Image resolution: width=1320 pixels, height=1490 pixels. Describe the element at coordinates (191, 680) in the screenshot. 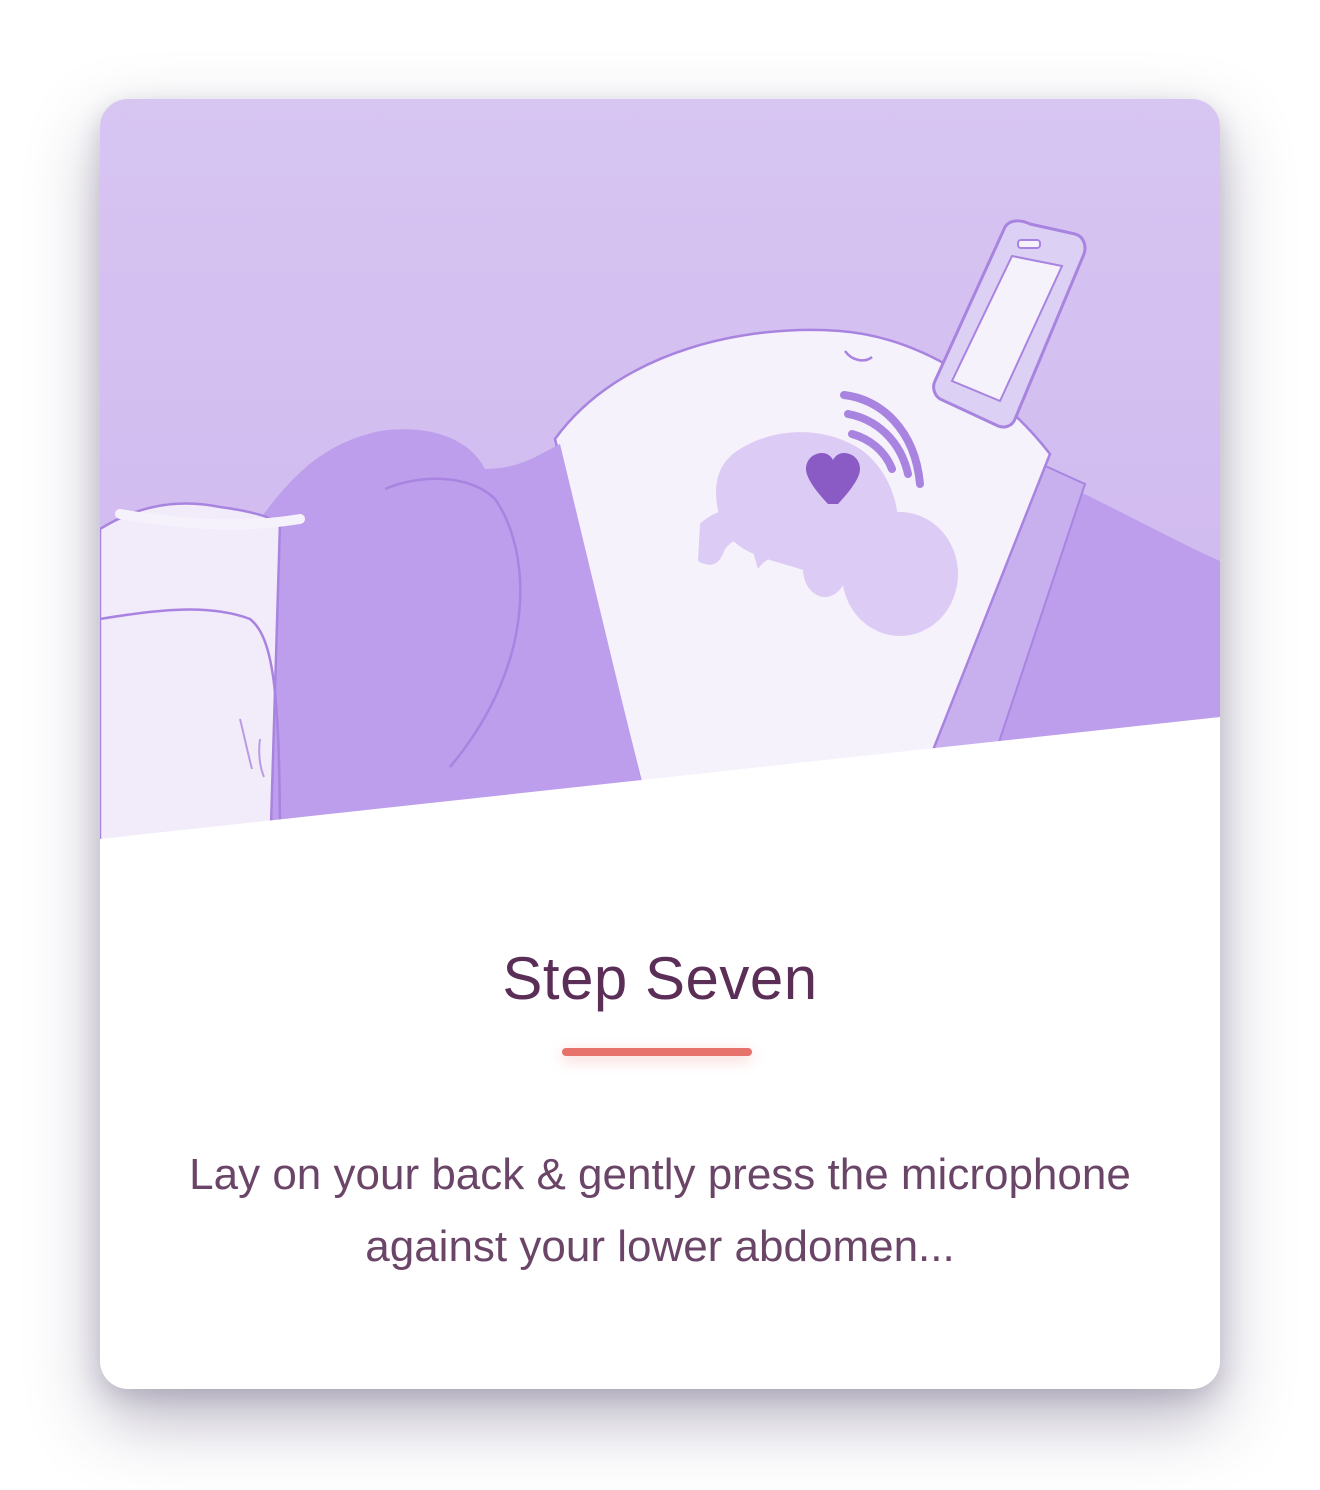

I see `head-shape` at that location.